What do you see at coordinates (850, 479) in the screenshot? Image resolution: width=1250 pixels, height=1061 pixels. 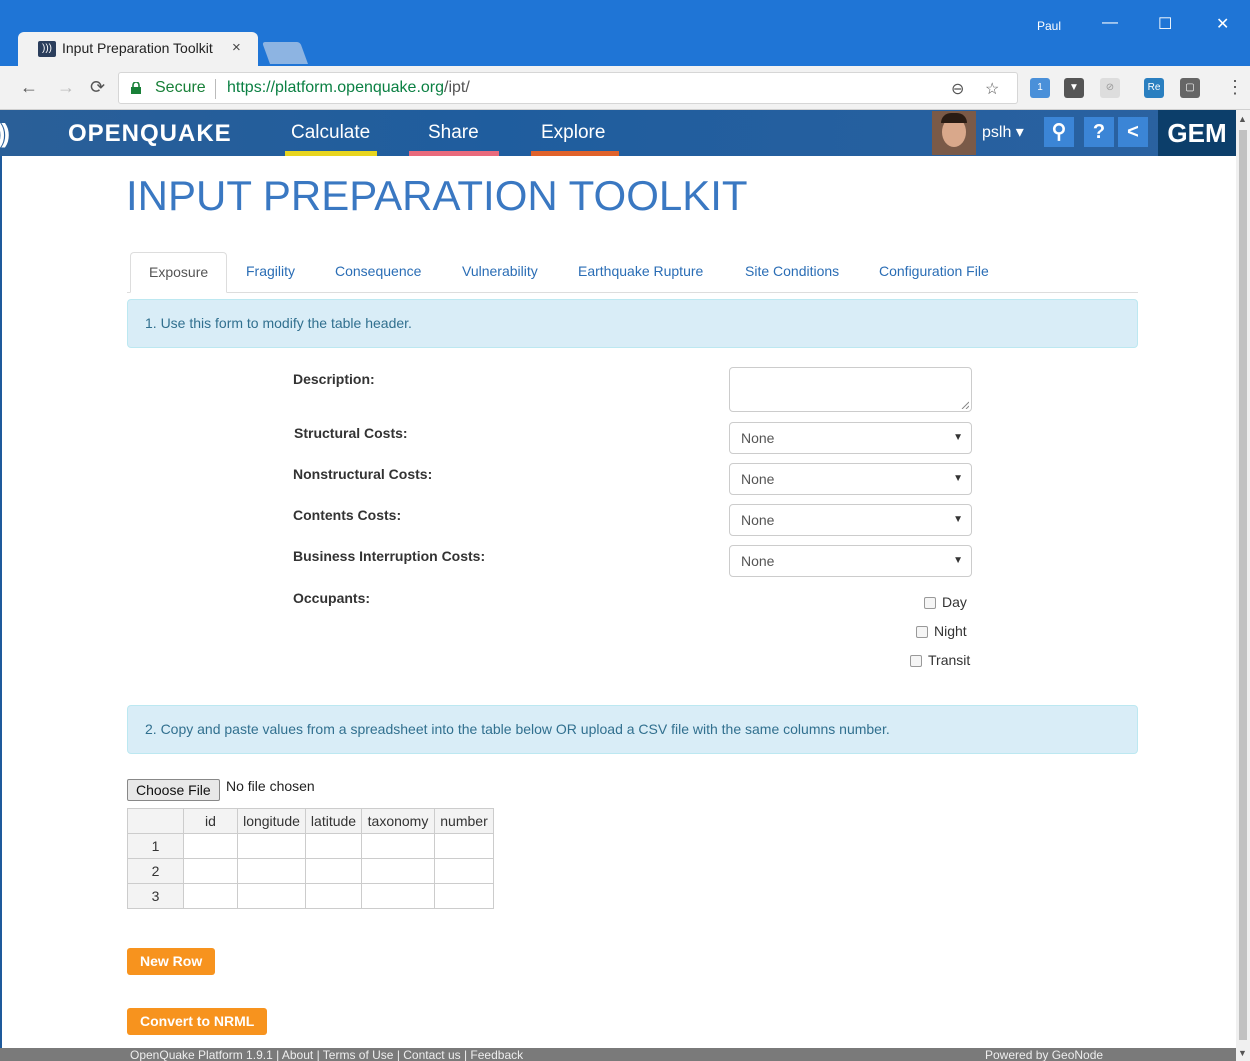 I see `nonstructural-costs-select: None ▼` at bounding box center [850, 479].